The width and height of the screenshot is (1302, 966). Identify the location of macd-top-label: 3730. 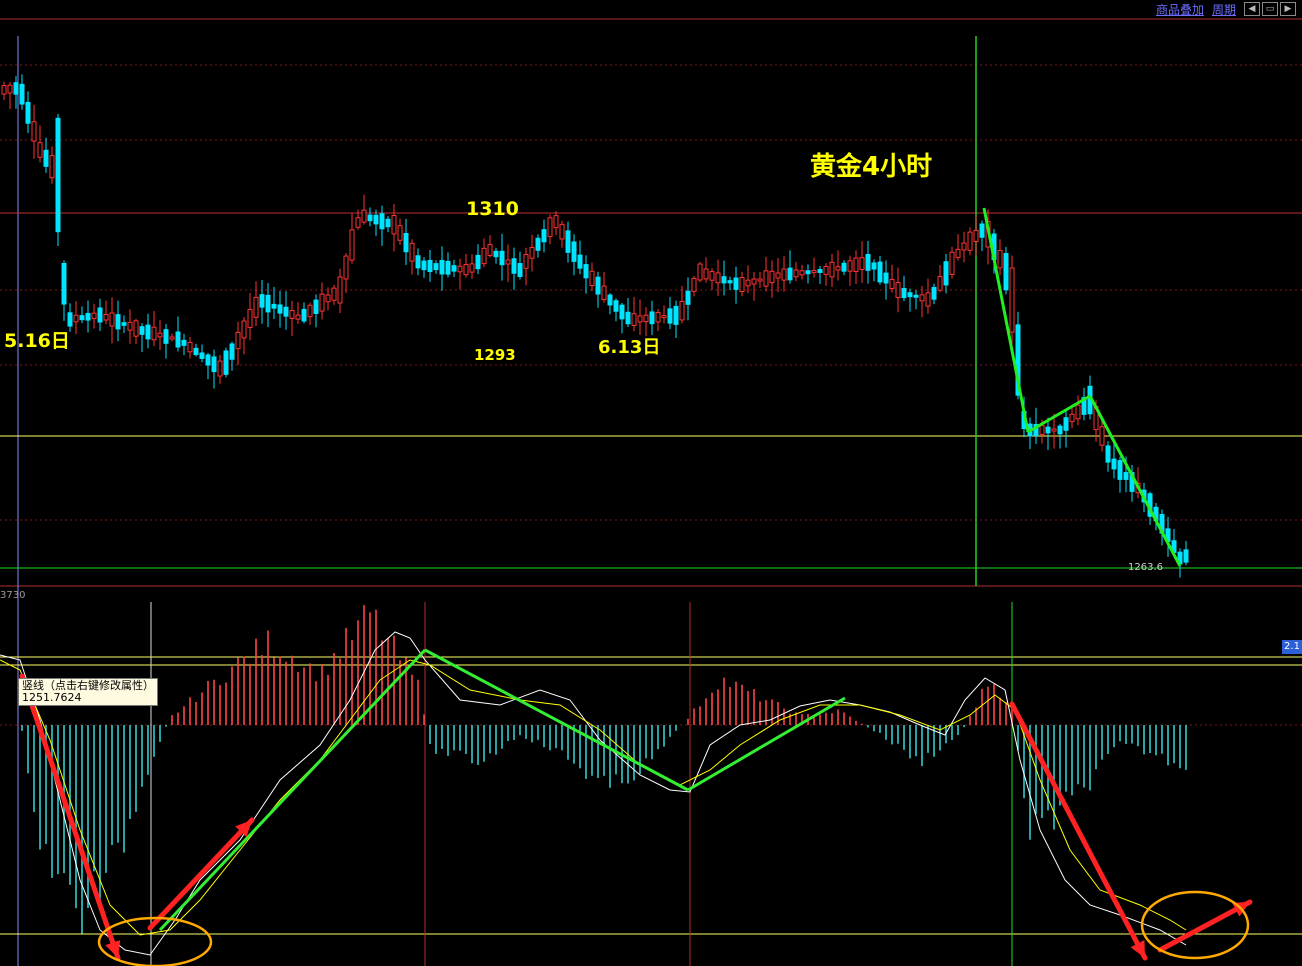
(13, 595).